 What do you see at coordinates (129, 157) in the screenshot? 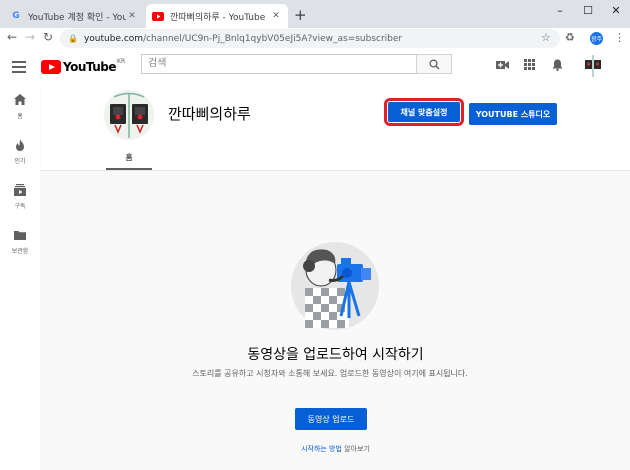
I see `tab-home: 홈` at bounding box center [129, 157].